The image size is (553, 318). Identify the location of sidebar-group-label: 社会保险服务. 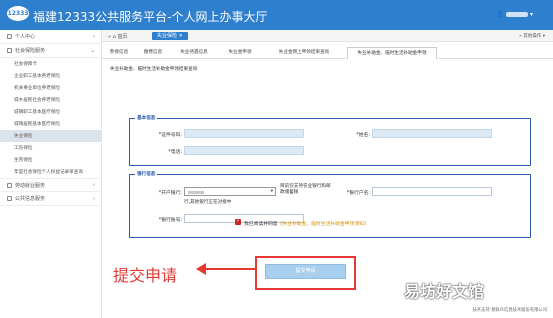
(30, 51).